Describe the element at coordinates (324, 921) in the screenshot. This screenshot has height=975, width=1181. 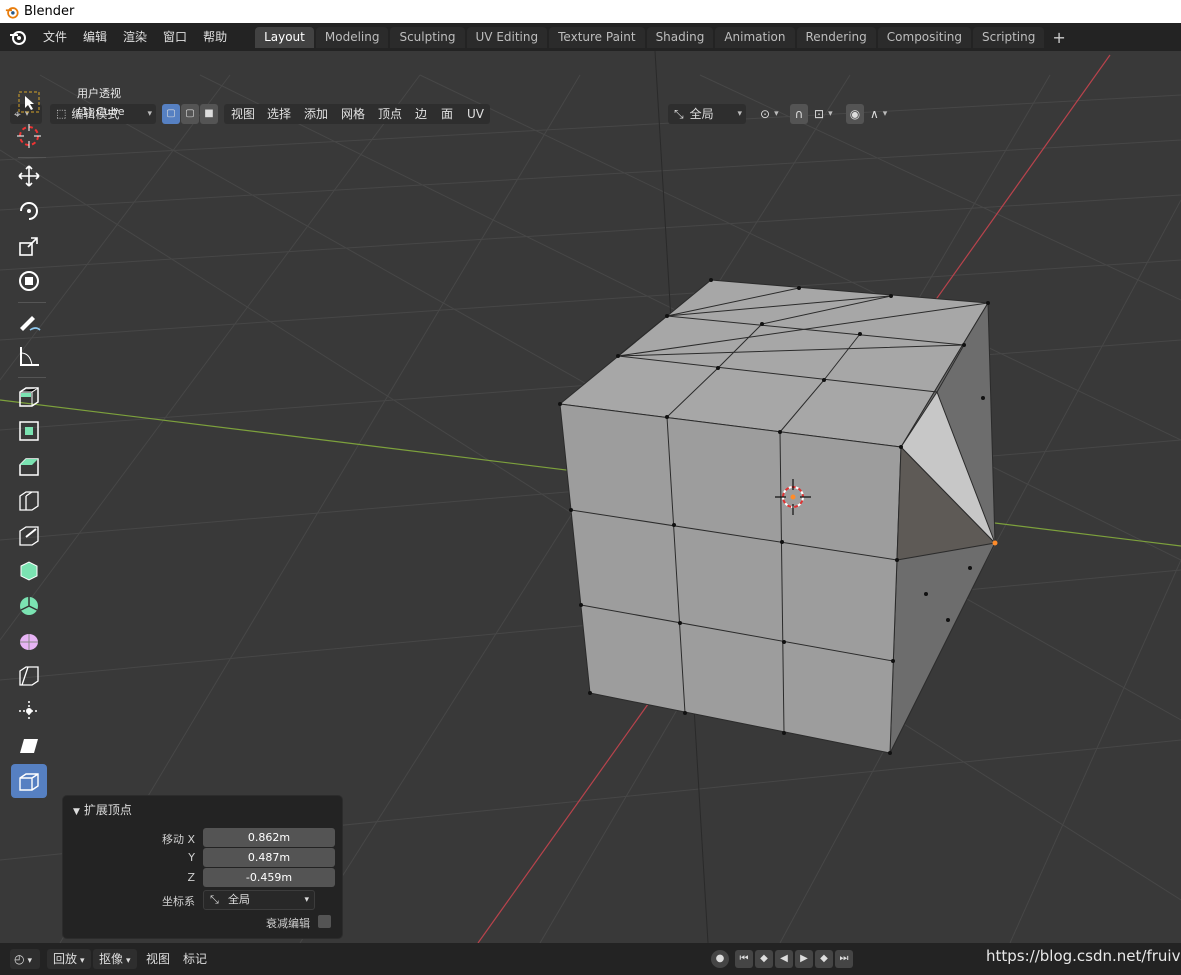
I see `proportional-edit-checkbox` at that location.